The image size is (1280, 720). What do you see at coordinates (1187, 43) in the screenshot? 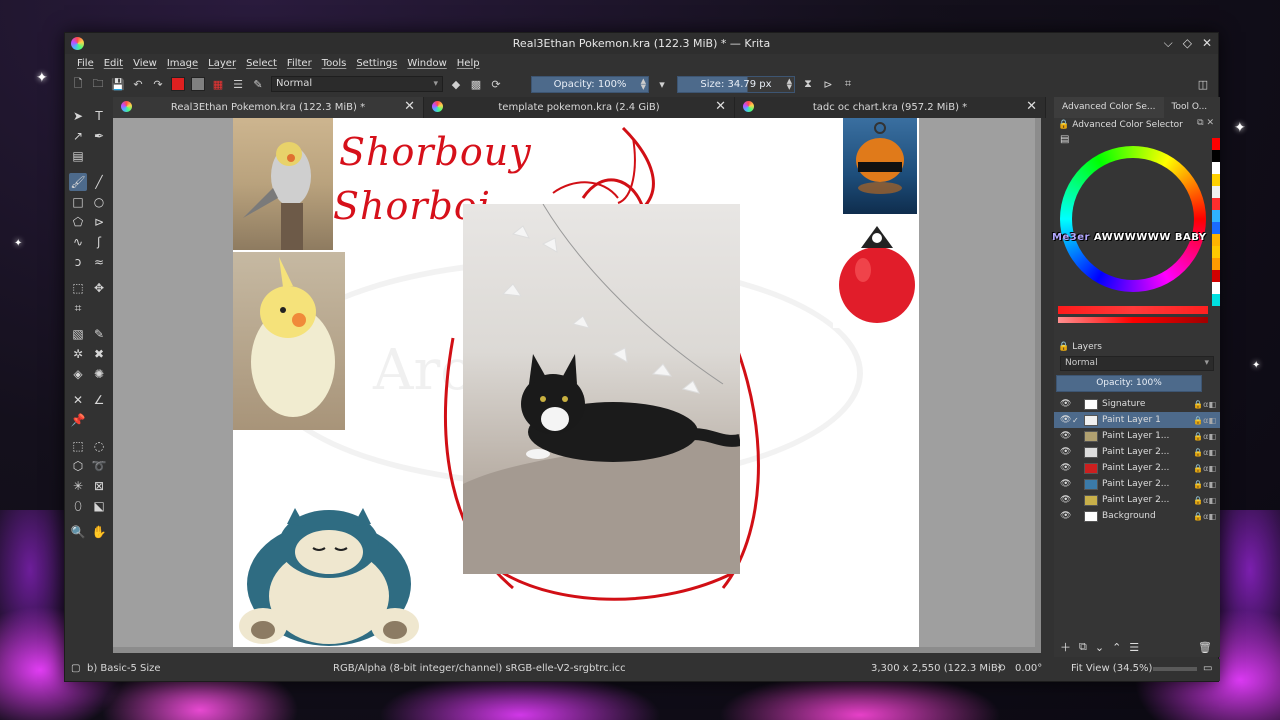
I see `maximize-button: ◇` at bounding box center [1187, 43].